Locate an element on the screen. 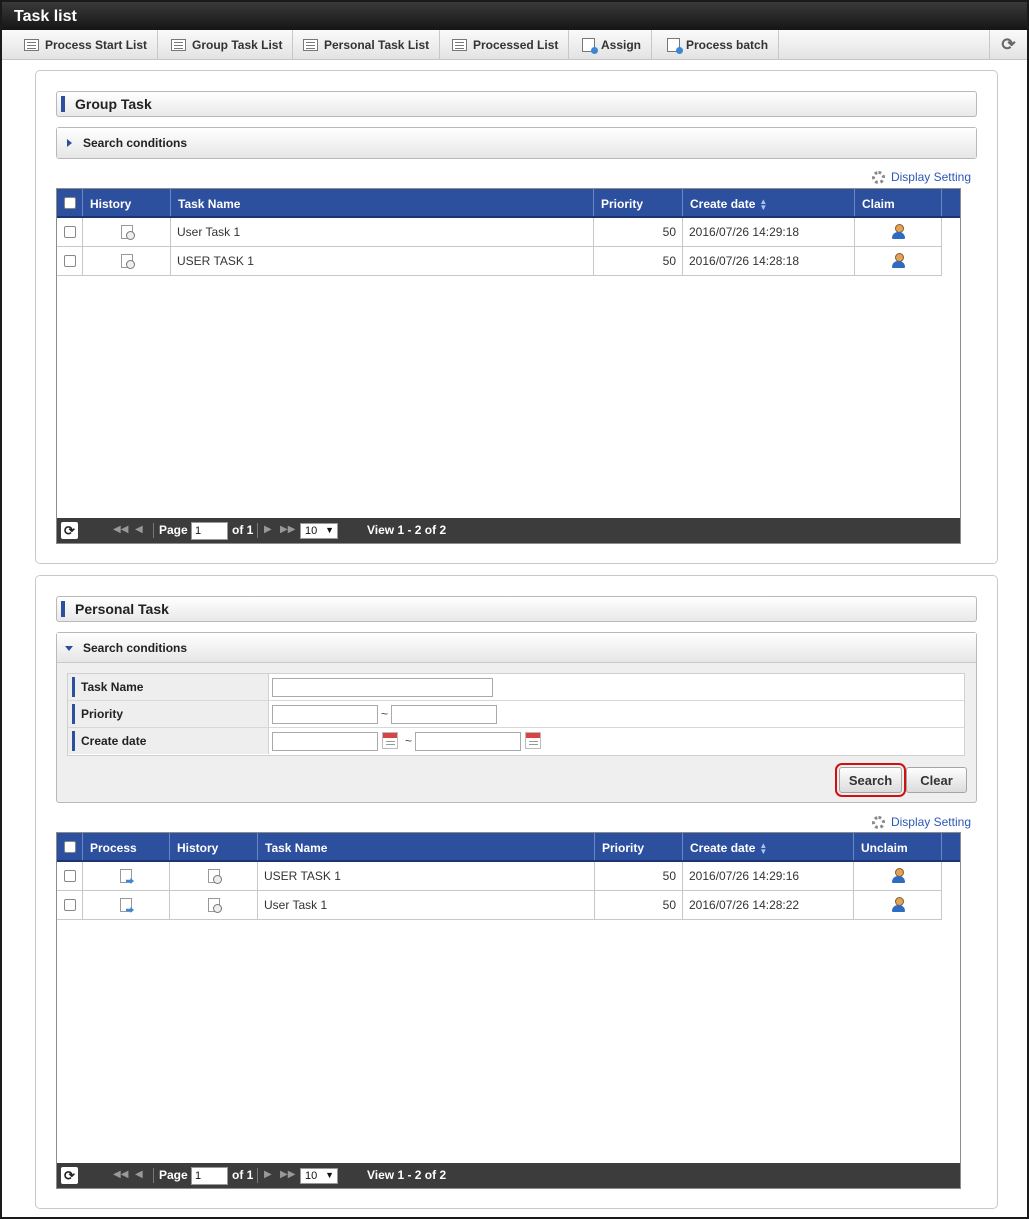  refresh-icon: ⟳ is located at coordinates (1008, 44).